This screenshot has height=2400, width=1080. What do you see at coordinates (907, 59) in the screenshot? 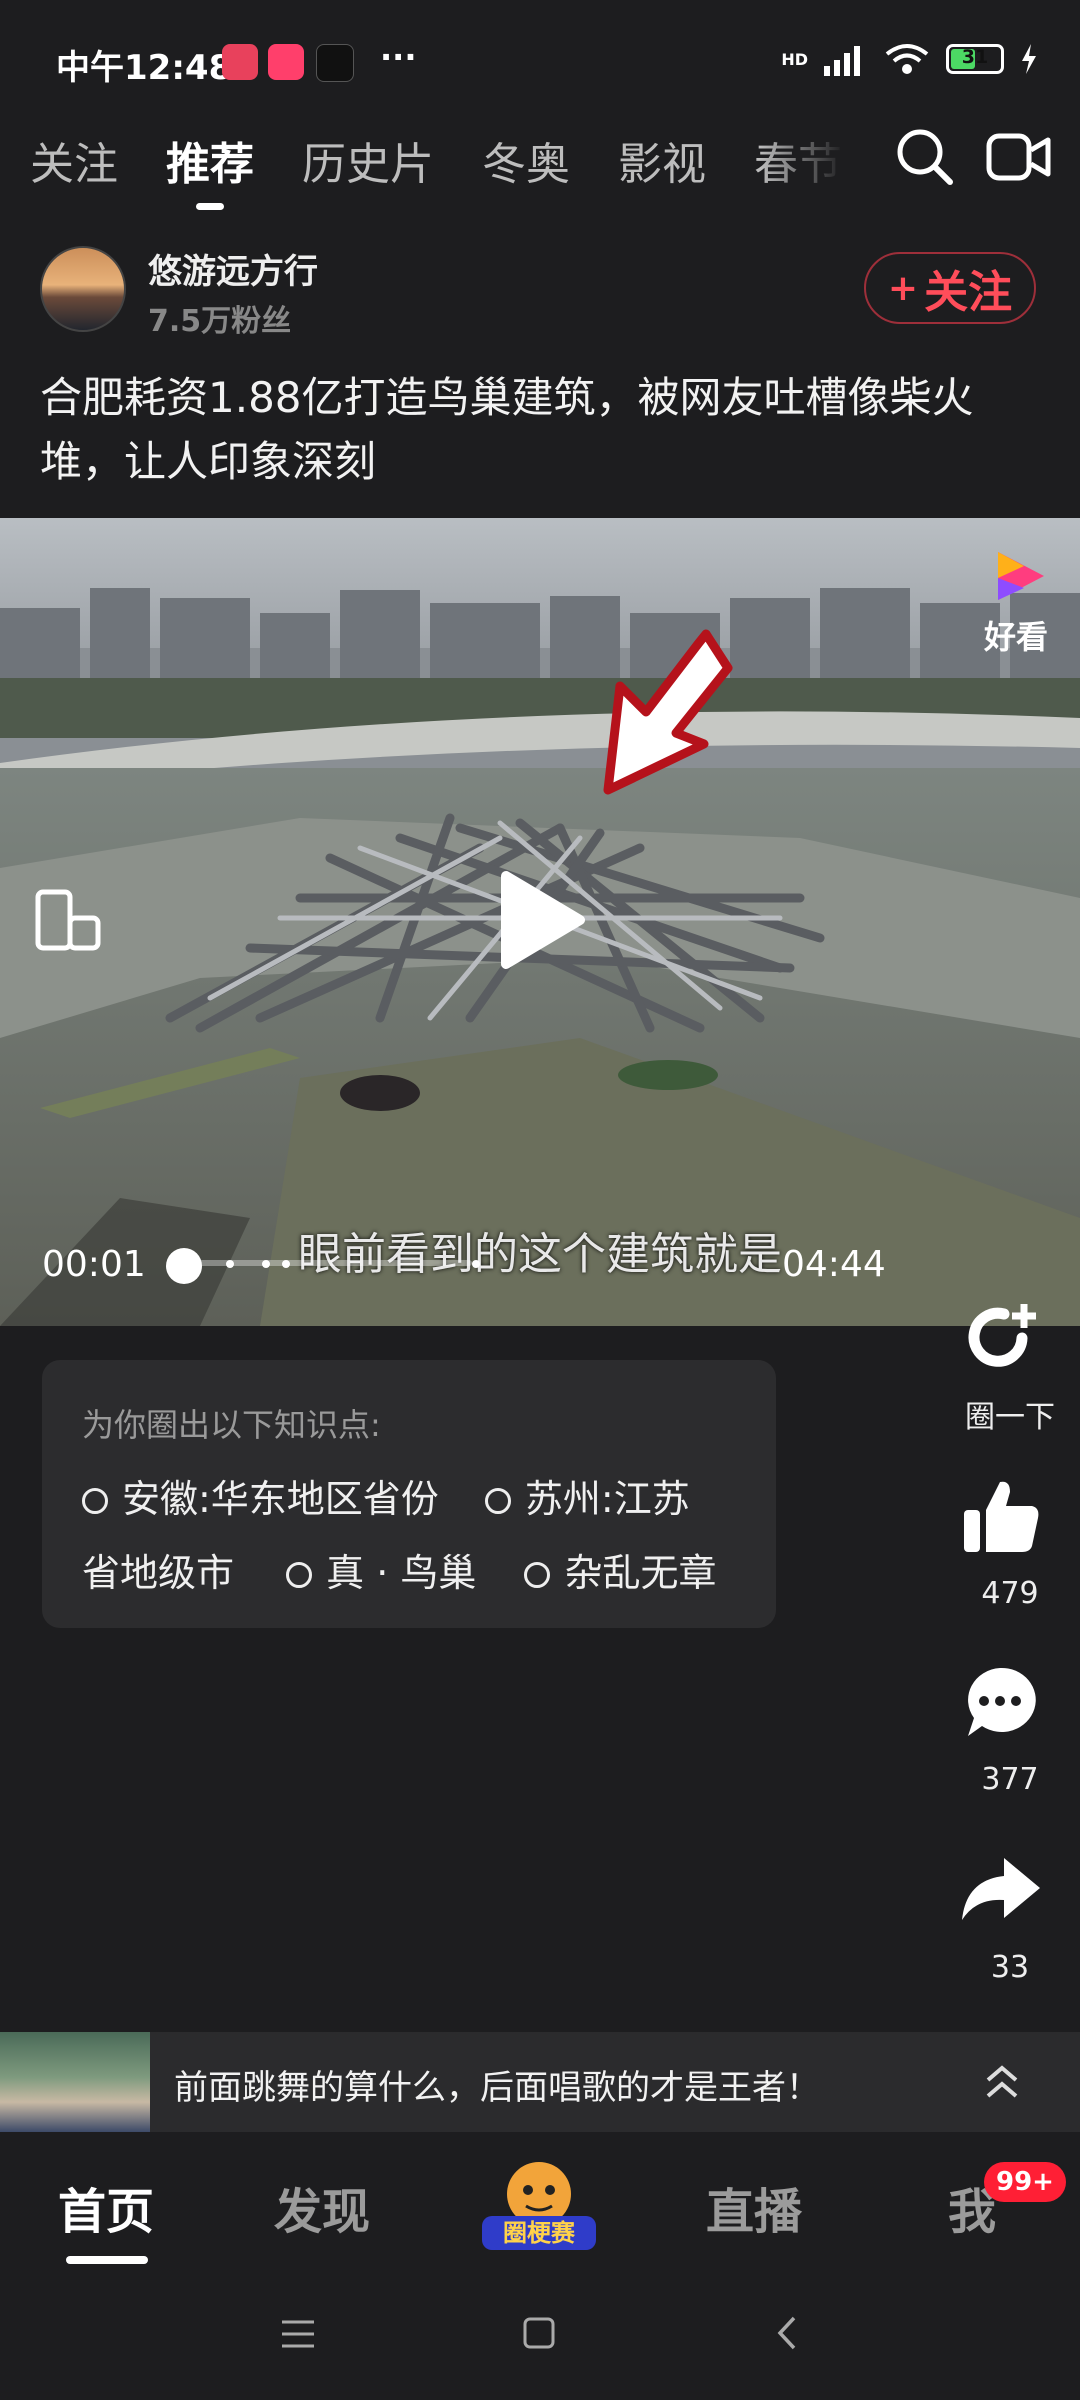
I see `wifi-icon` at bounding box center [907, 59].